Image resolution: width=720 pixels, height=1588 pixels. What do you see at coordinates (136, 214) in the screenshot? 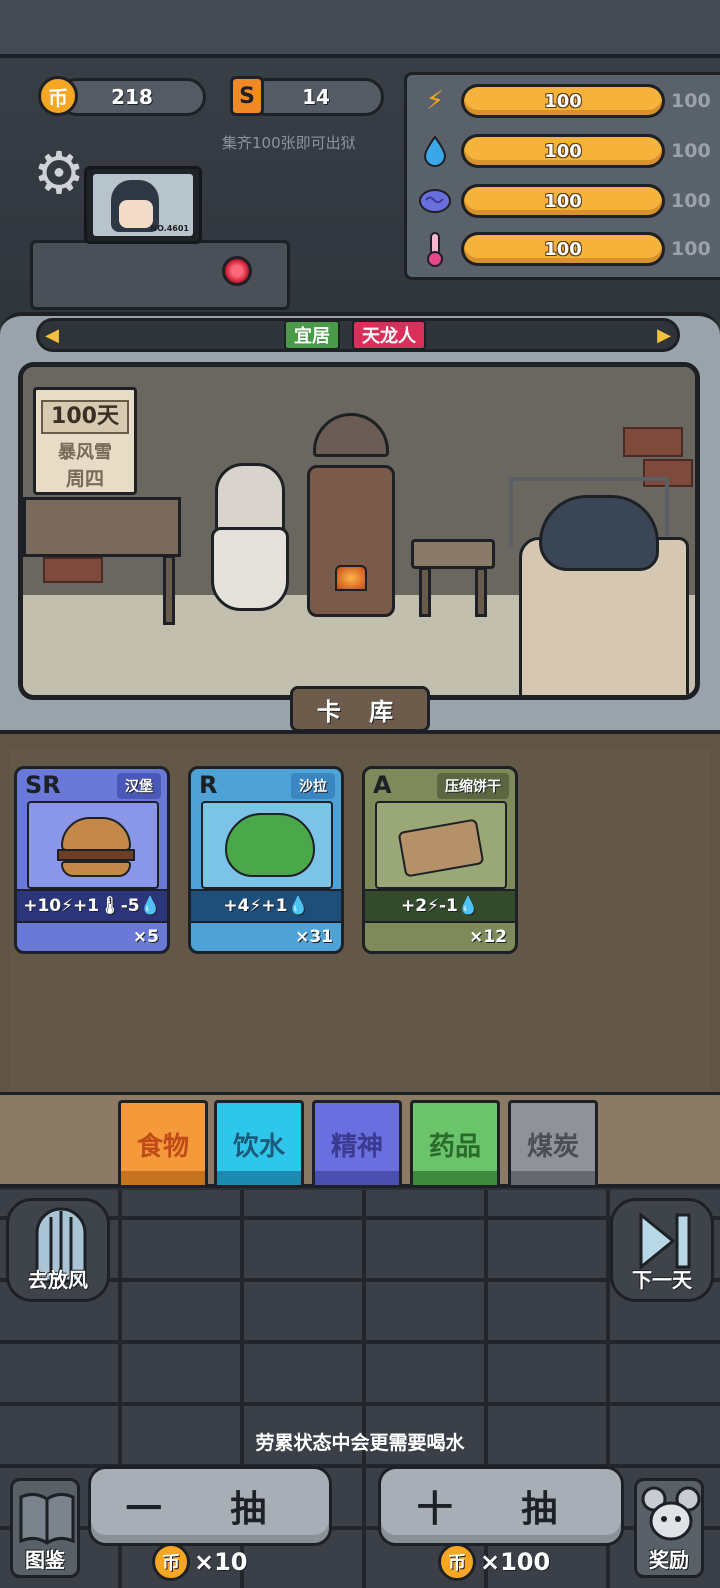
I see `character-face` at bounding box center [136, 214].